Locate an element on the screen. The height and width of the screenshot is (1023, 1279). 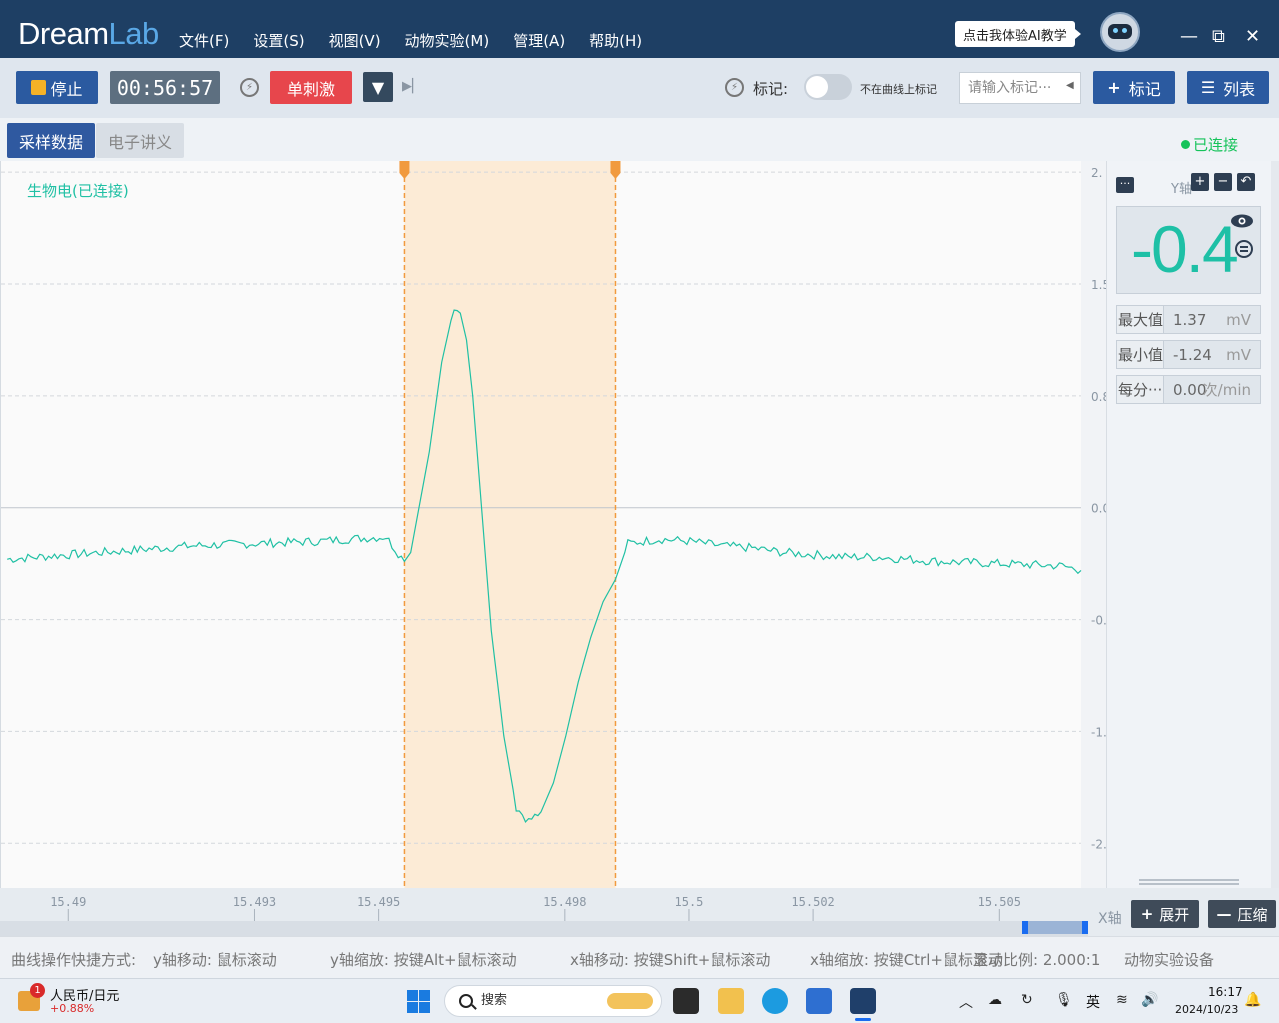
play-icon: ▶▏ is located at coordinates (412, 86).